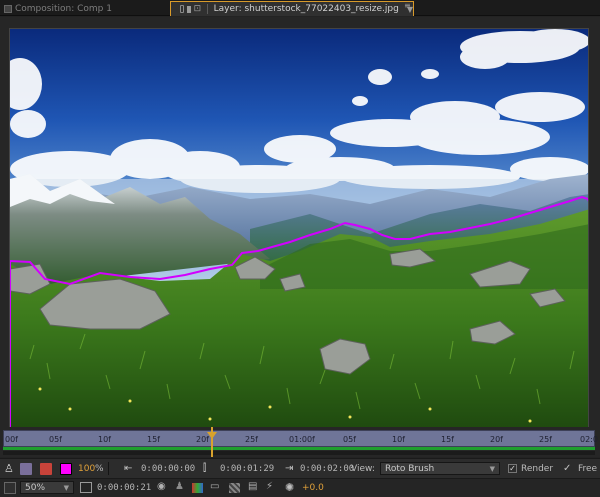 Image resolution: width=600 pixels, height=497 pixels. Describe the element at coordinates (26, 469) in the screenshot. I see `region-of-interest-icon` at that location.